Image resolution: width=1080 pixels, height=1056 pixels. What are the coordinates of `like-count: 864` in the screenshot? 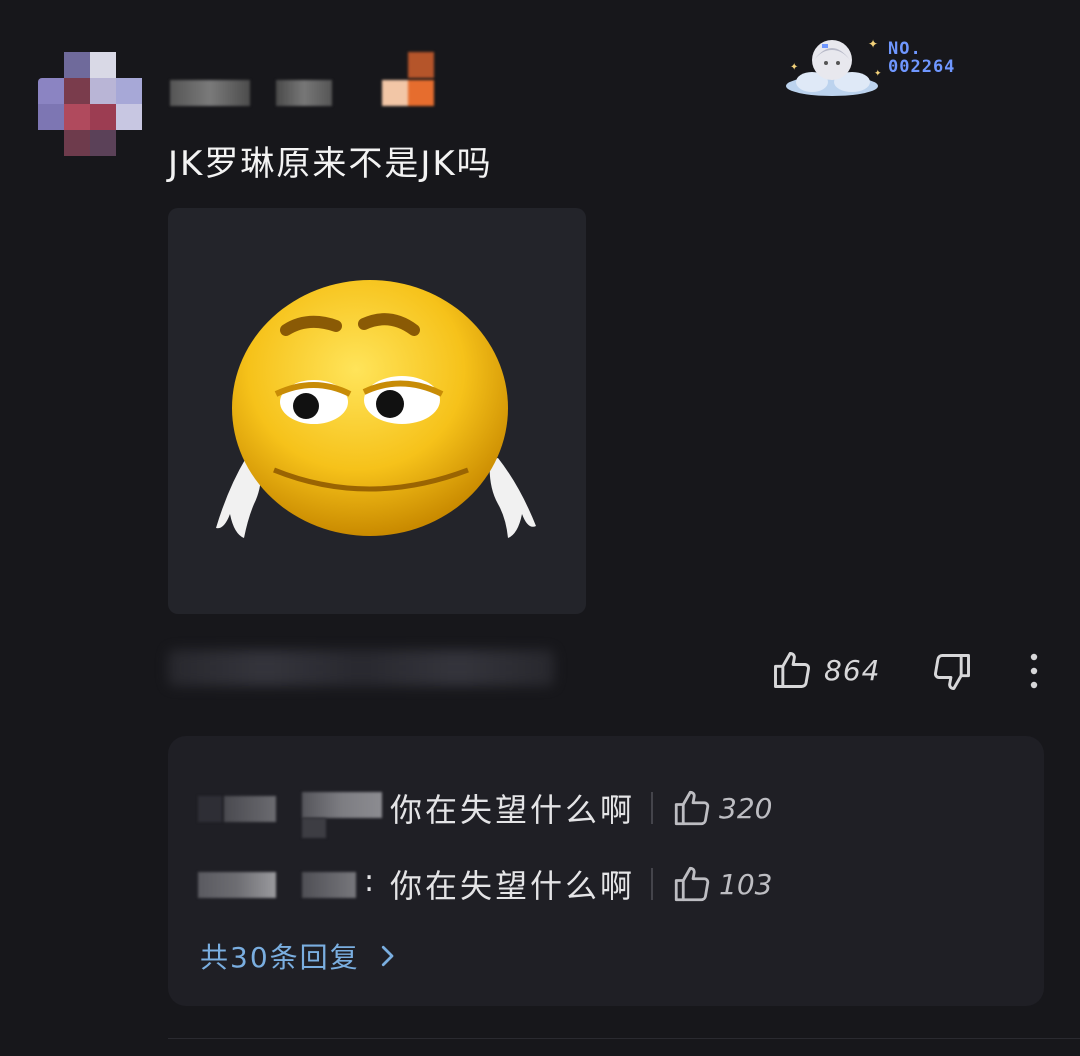 It's located at (852, 670).